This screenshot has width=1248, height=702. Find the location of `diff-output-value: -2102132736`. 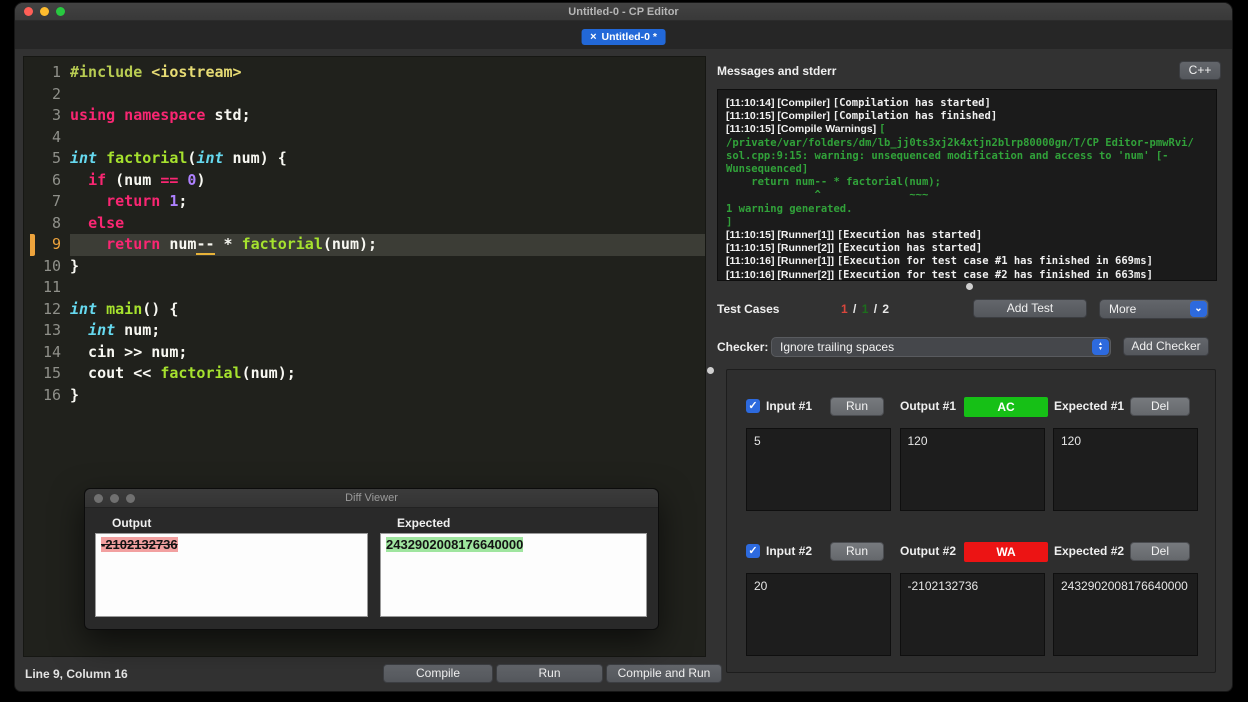

diff-output-value: -2102132736 is located at coordinates (139, 544).